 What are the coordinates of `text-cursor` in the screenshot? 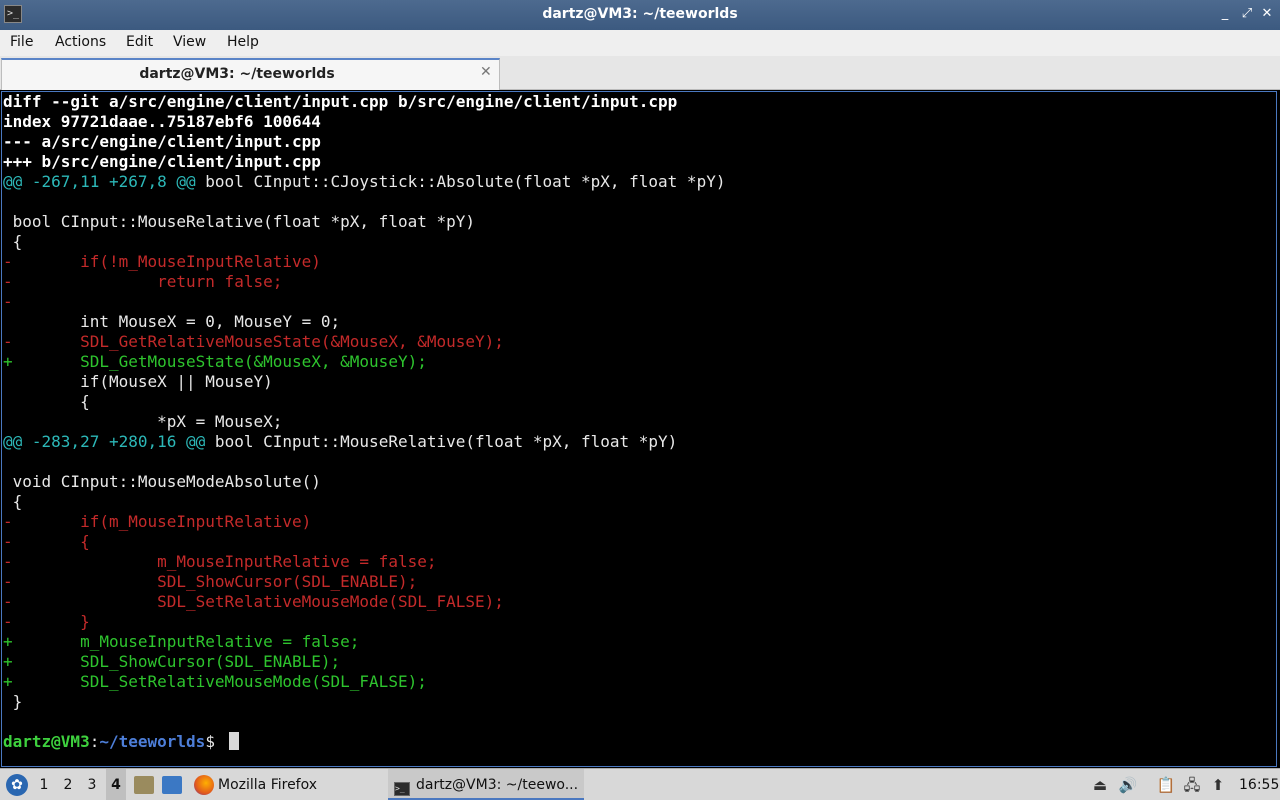 It's located at (233, 741).